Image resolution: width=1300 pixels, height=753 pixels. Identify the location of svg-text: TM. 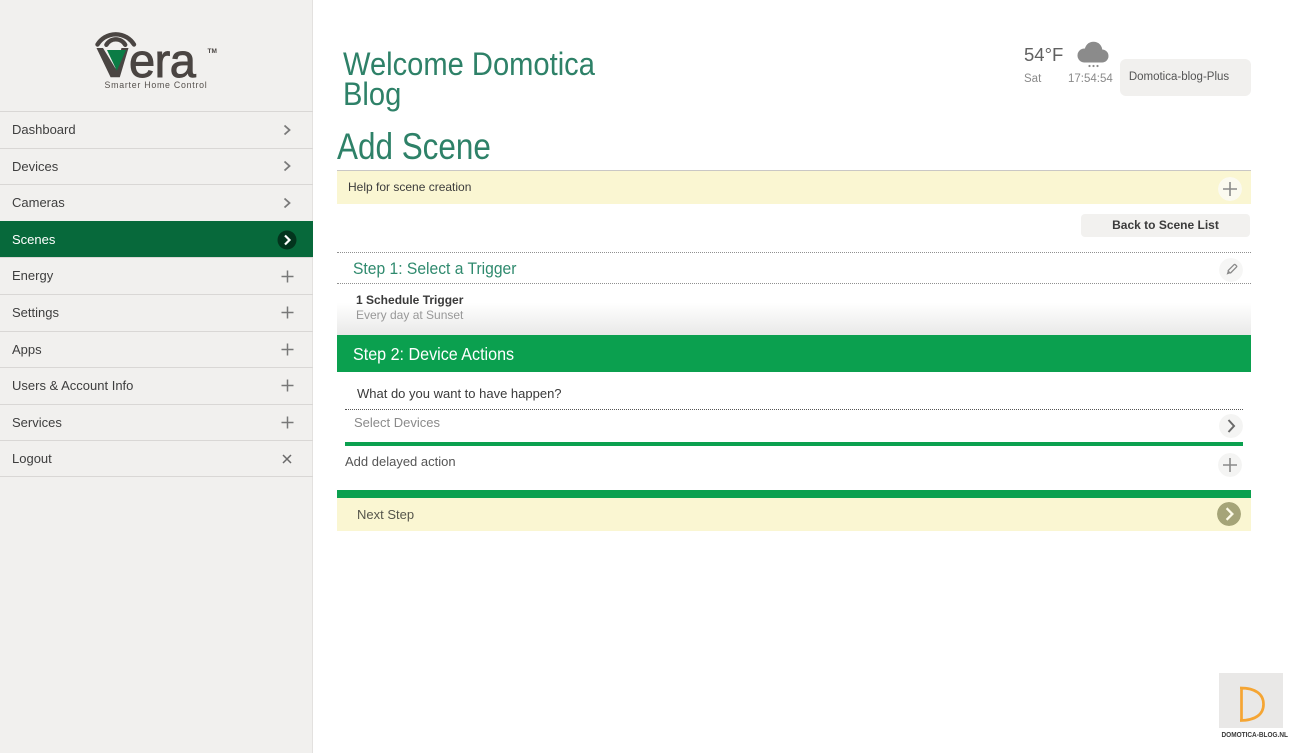
(212, 51).